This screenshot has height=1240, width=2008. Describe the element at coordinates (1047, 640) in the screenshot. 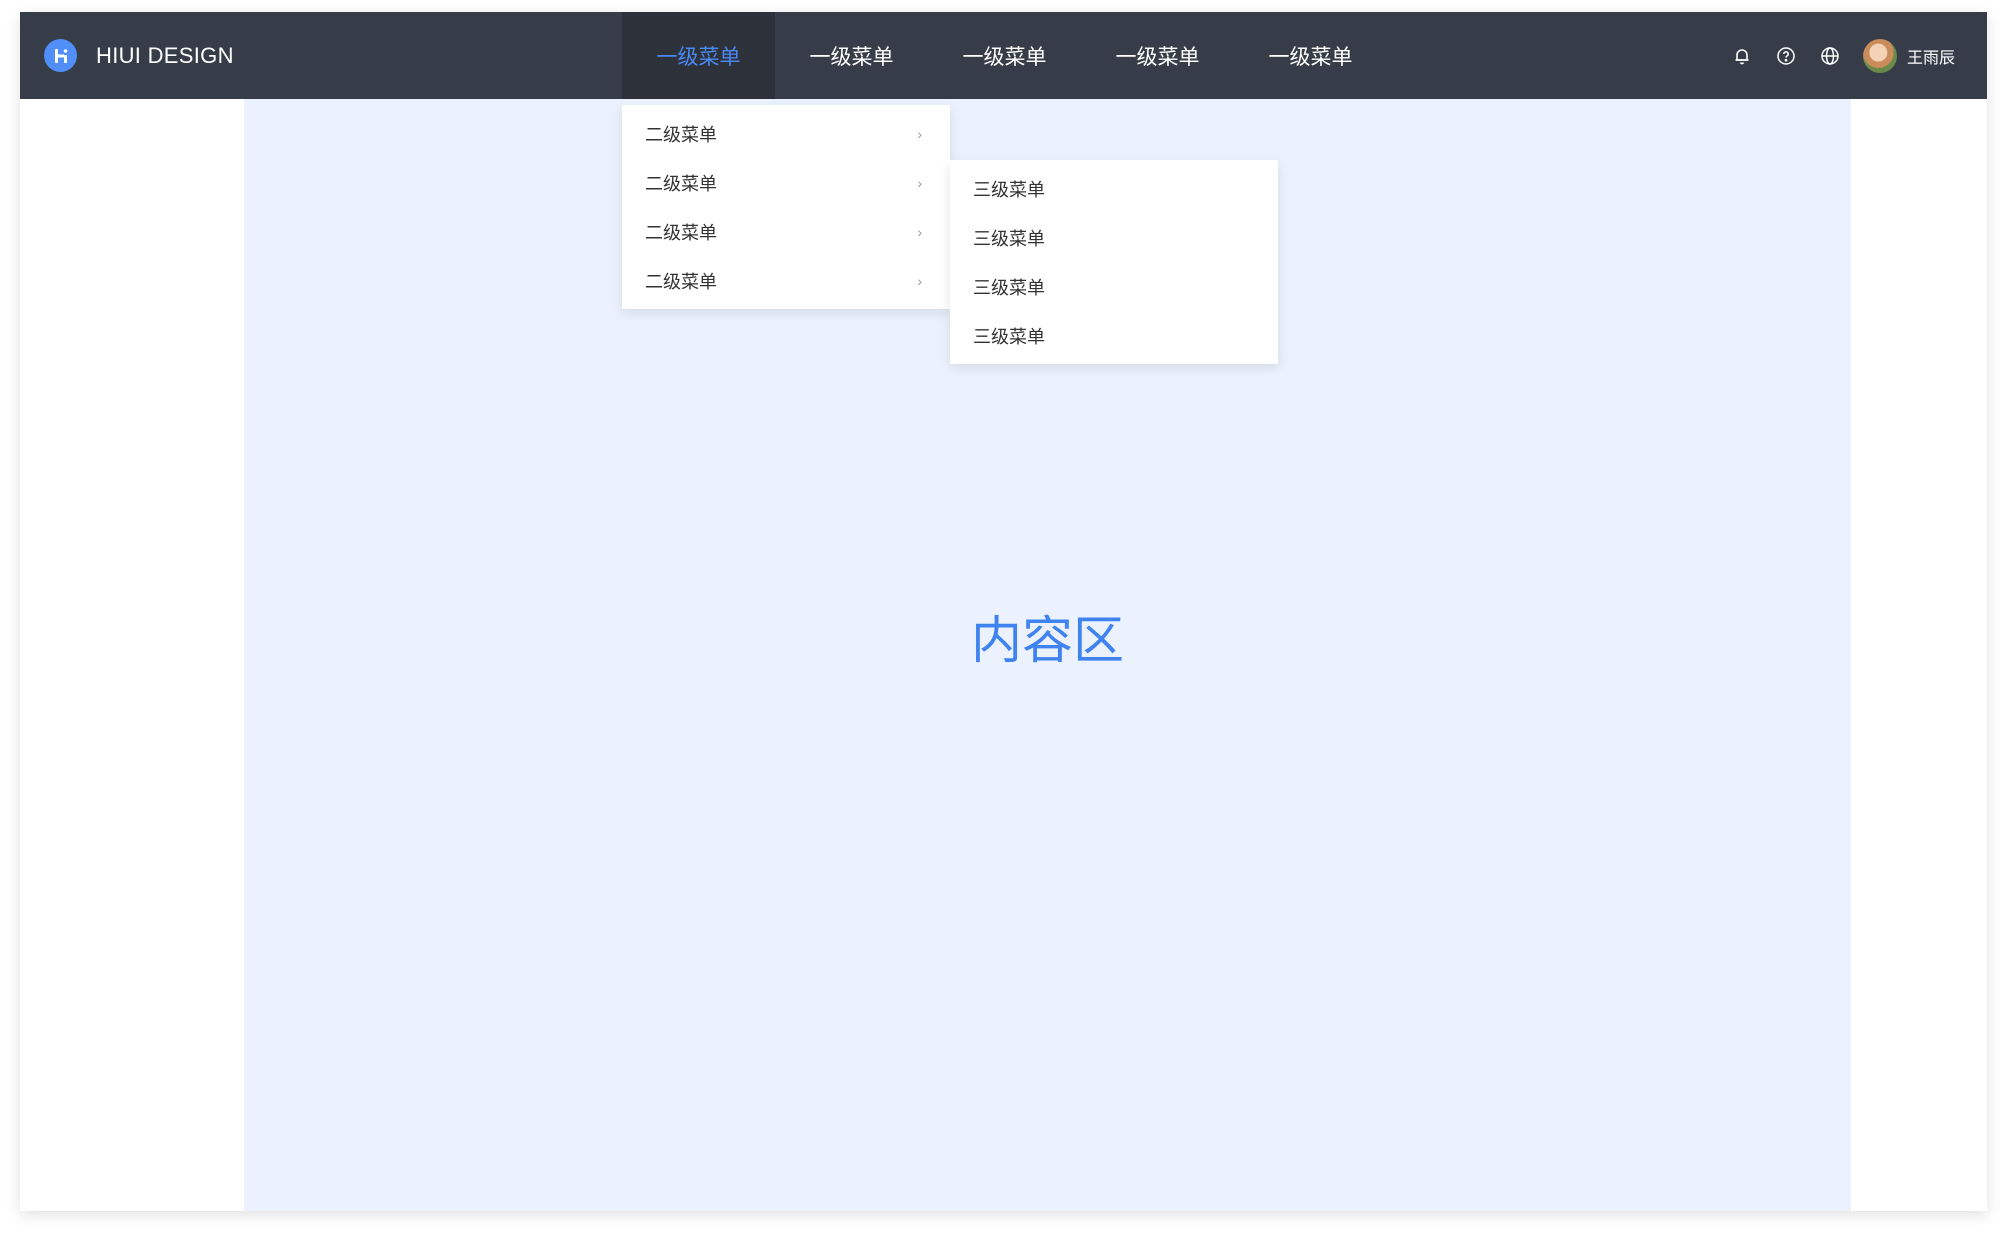

I see `content-label: 内容区` at that location.